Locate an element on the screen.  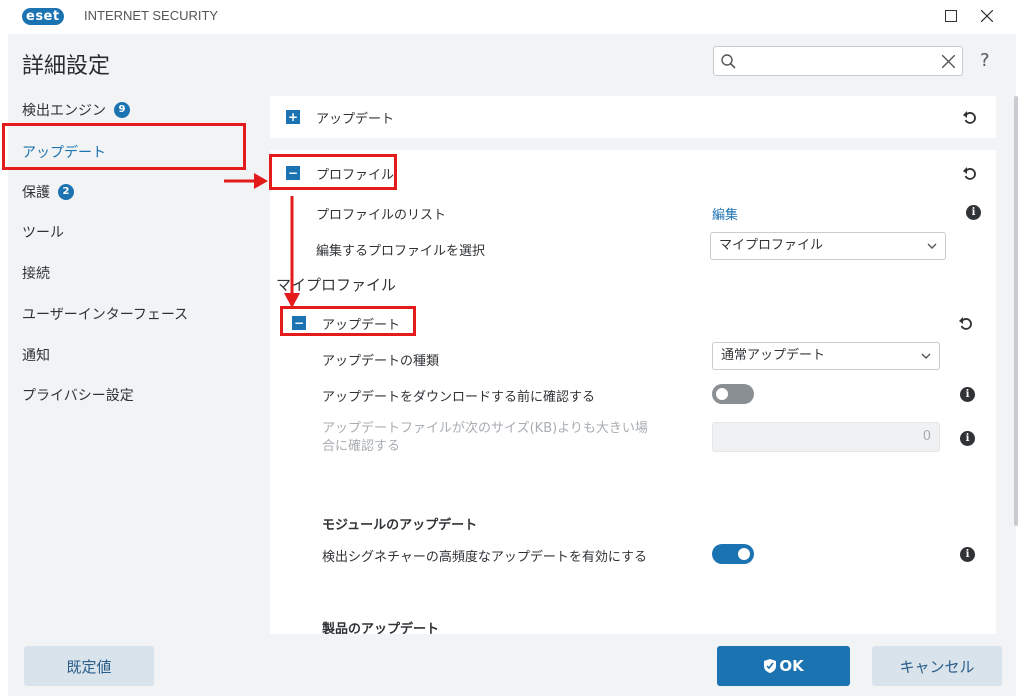
confirm-download-label: アップデートをダウンロードする前に確認する is located at coordinates (459, 397).